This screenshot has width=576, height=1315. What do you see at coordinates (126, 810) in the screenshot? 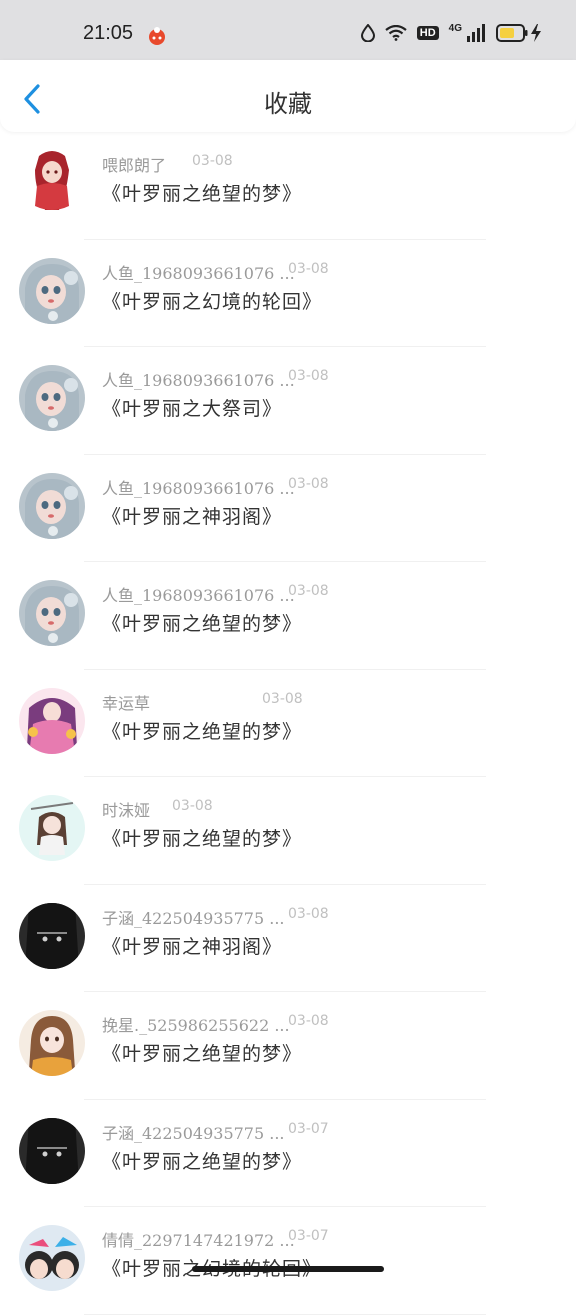
I see `author-name: 时沫娅` at bounding box center [126, 810].